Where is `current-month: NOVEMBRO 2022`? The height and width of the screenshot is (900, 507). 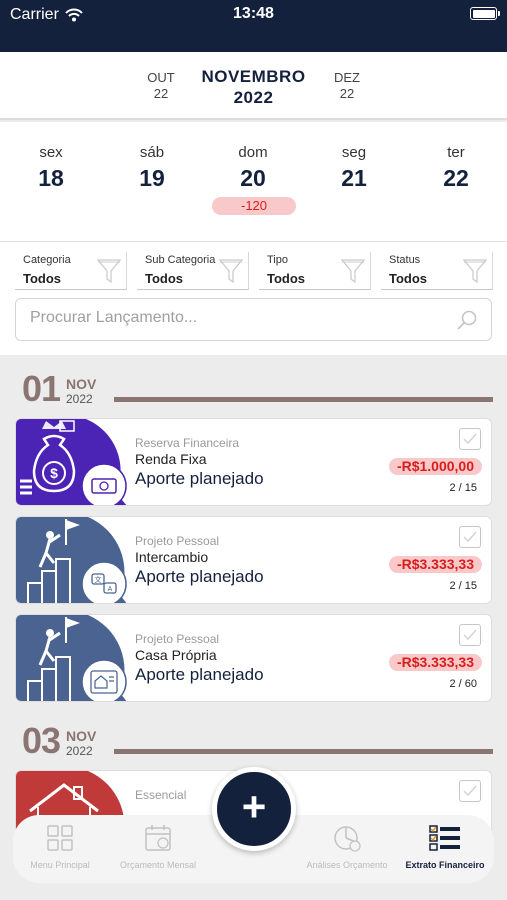
current-month: NOVEMBRO 2022 is located at coordinates (253, 87).